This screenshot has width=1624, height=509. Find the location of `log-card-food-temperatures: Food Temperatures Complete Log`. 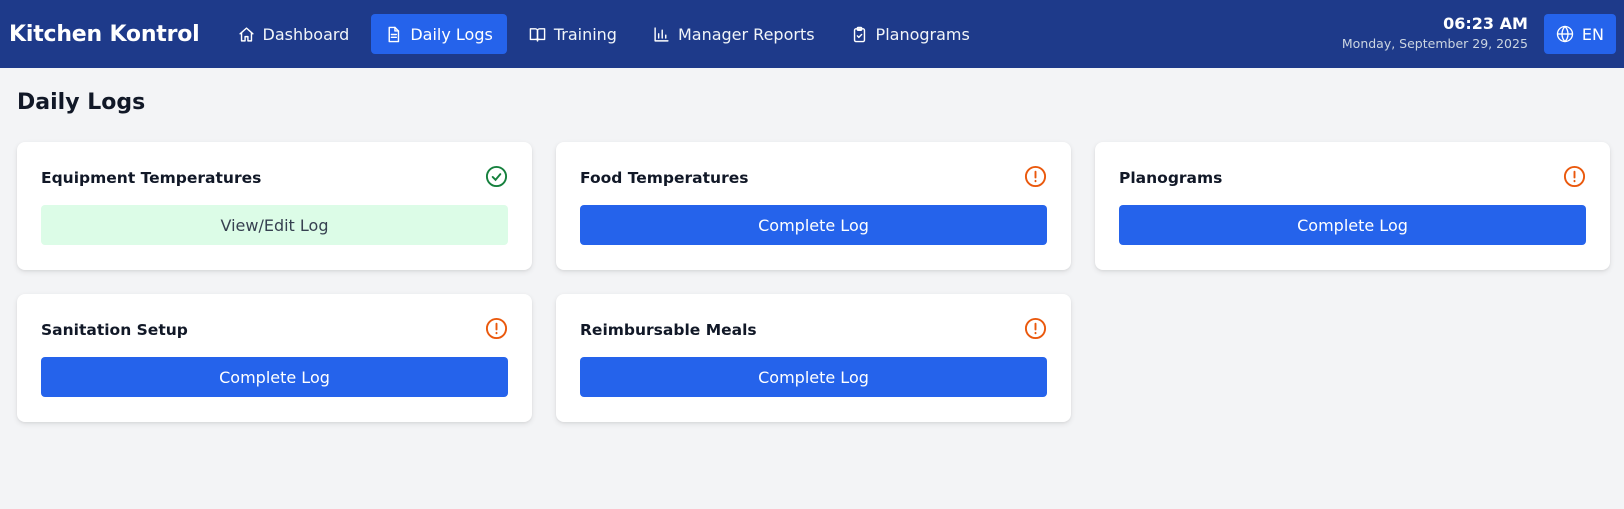

log-card-food-temperatures: Food Temperatures Complete Log is located at coordinates (813, 206).